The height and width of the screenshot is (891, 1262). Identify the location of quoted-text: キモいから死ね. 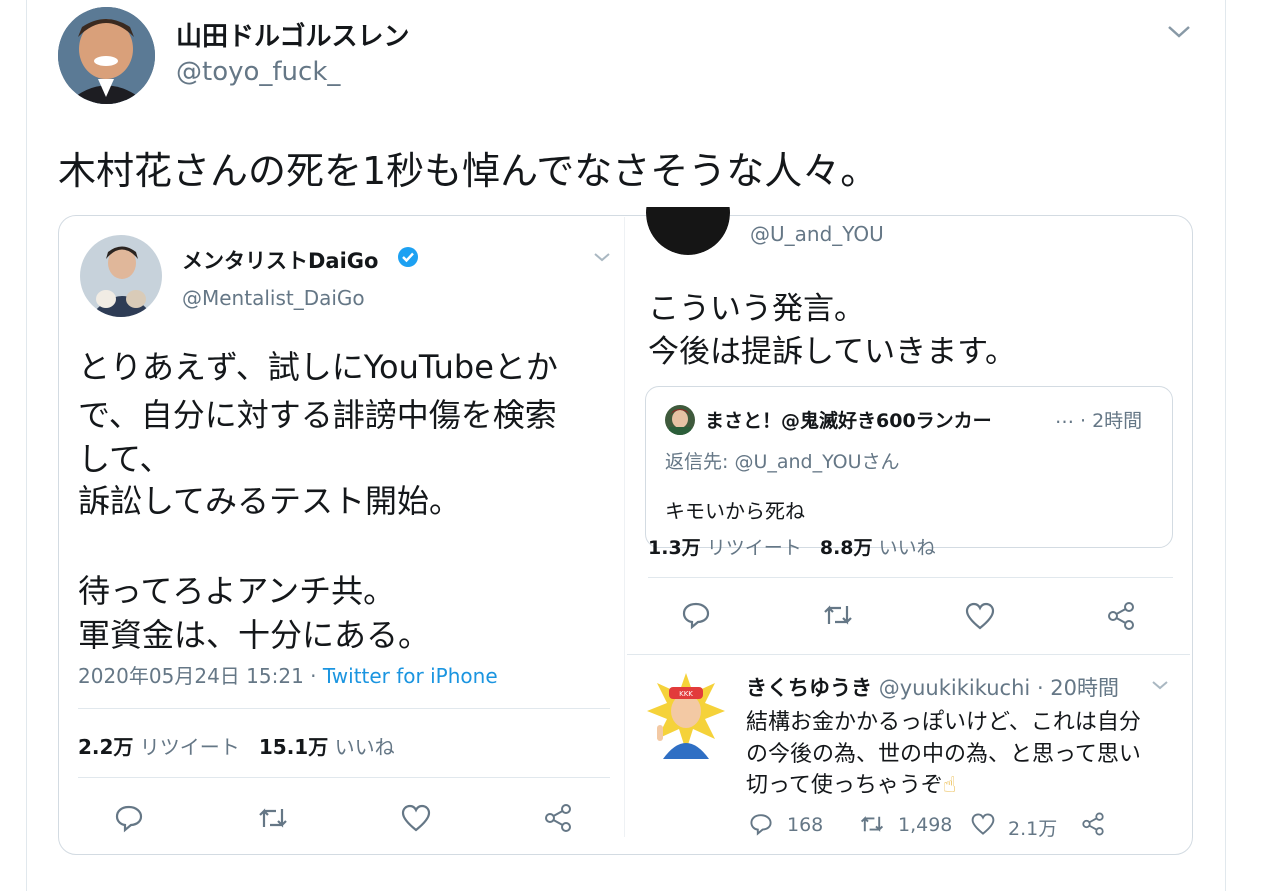
(735, 511).